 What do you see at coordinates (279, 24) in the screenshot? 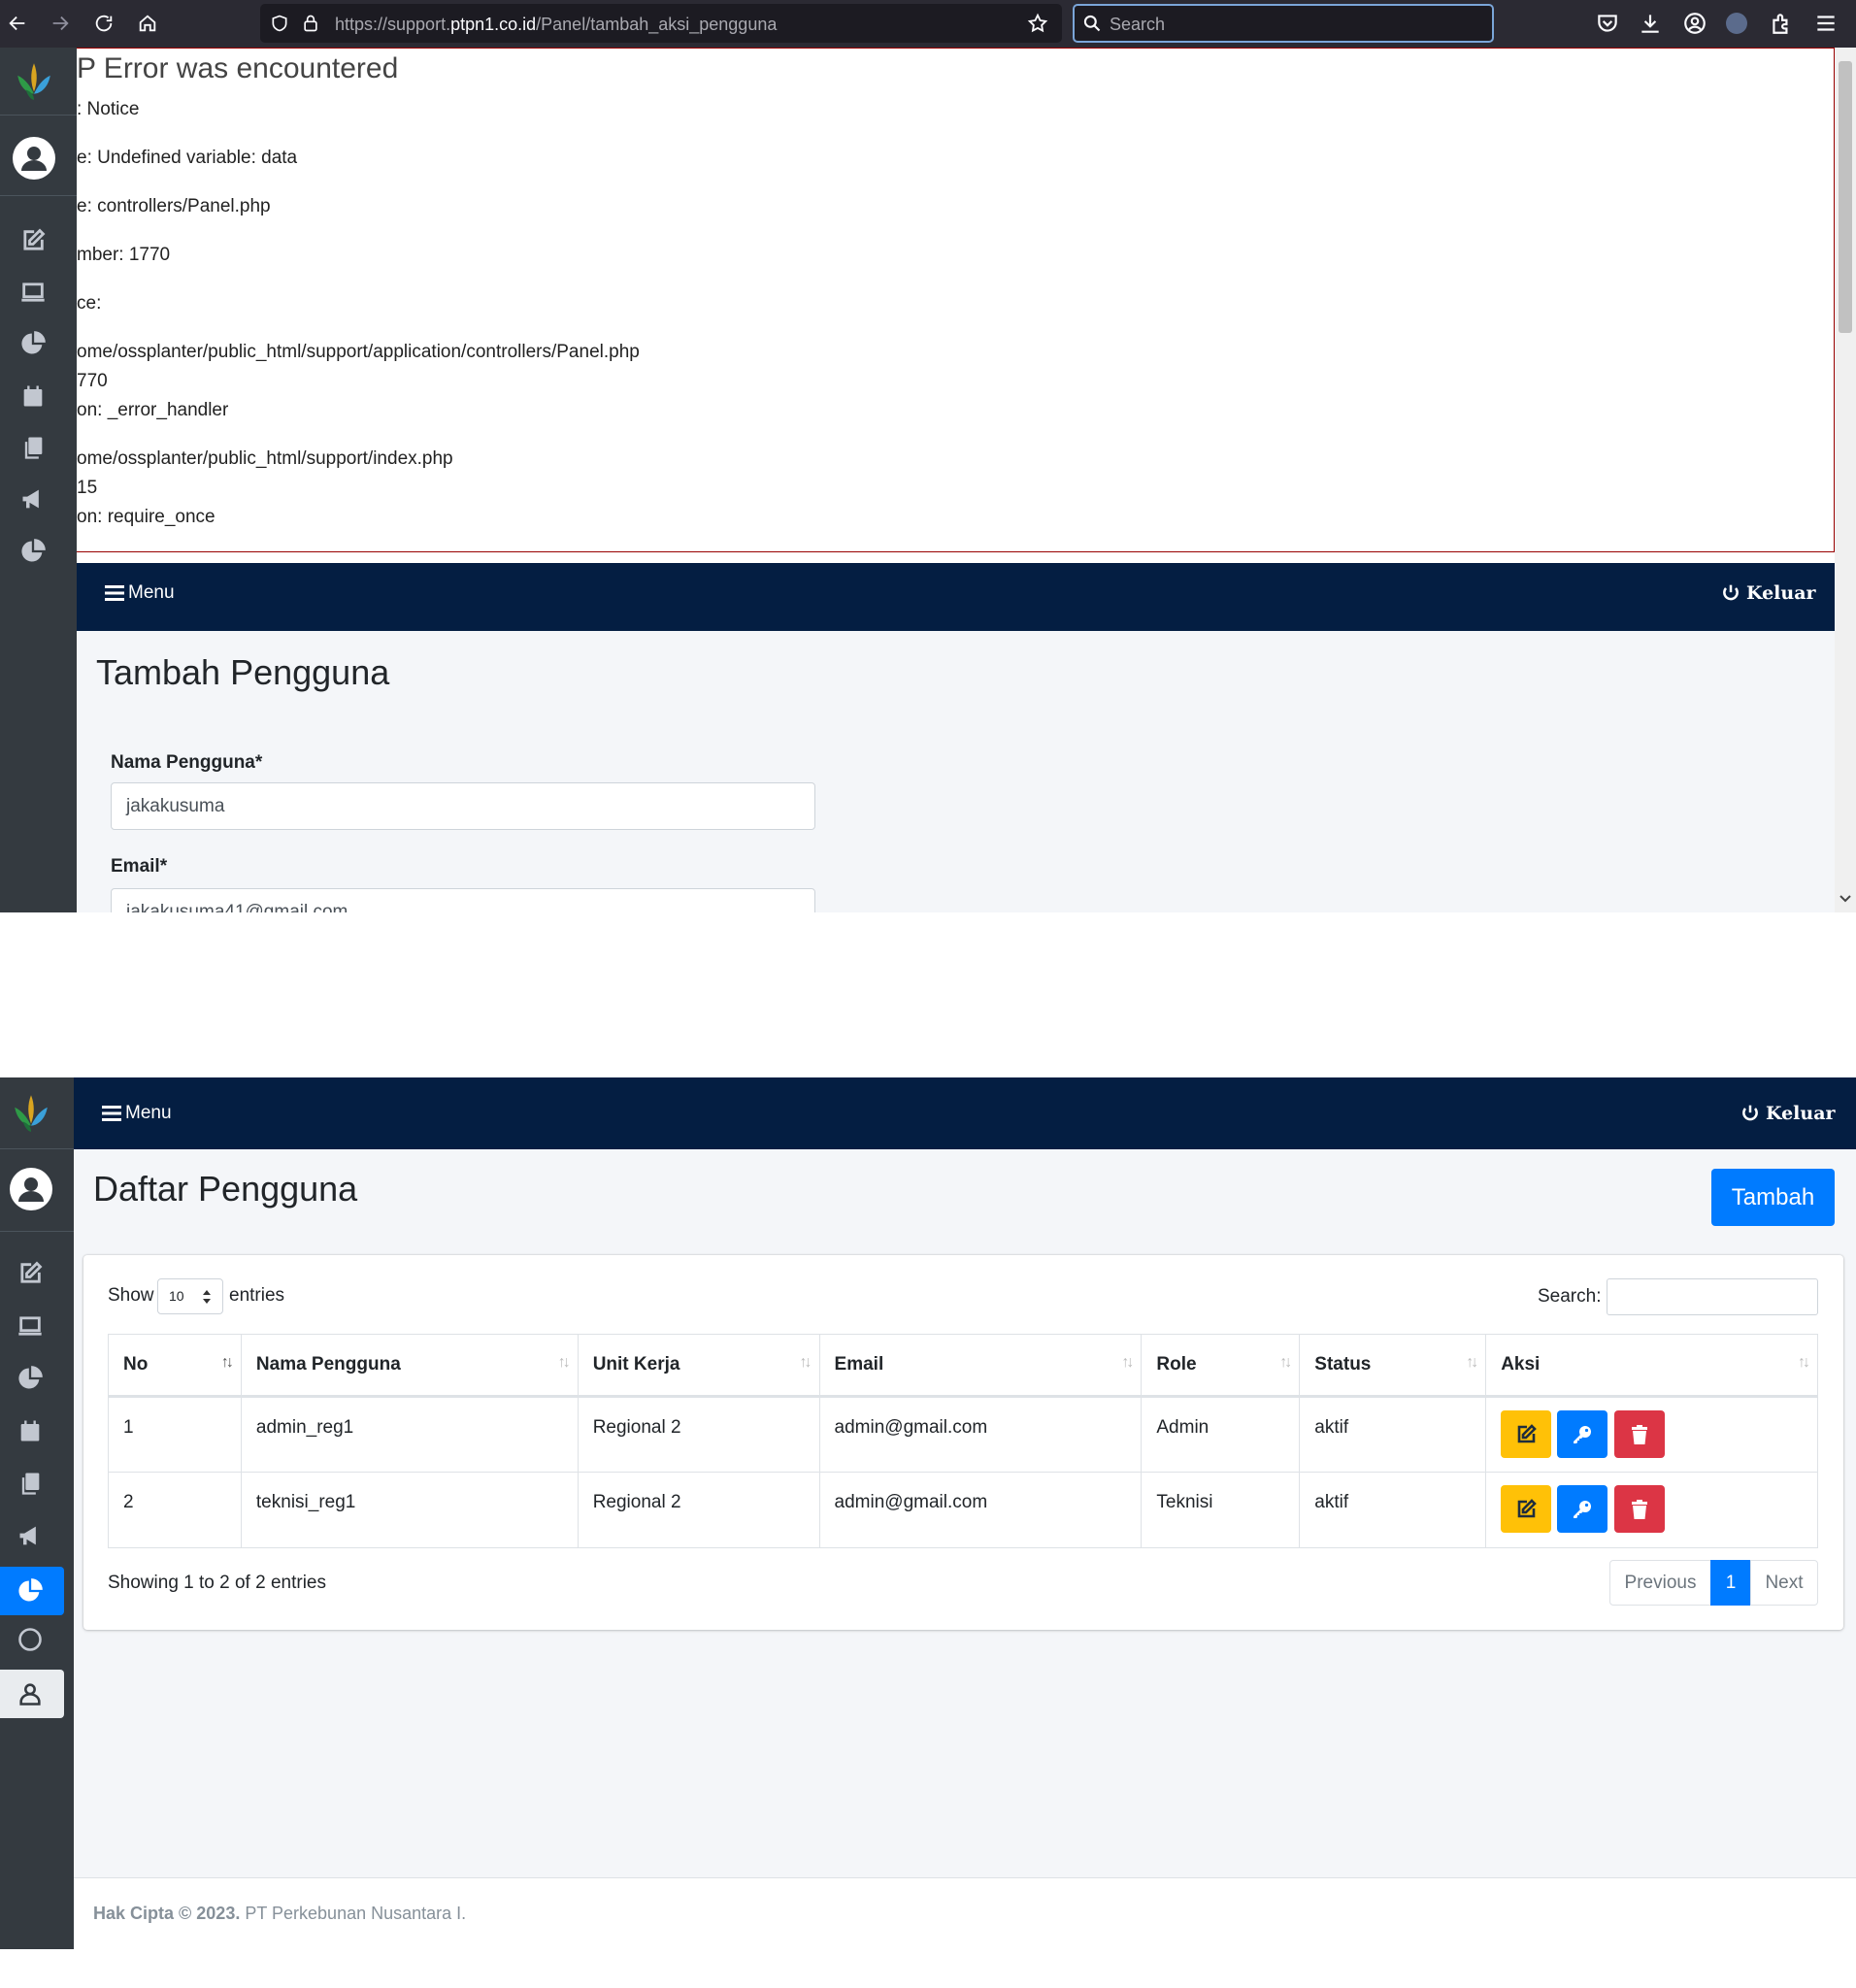
I see `shield-icon` at bounding box center [279, 24].